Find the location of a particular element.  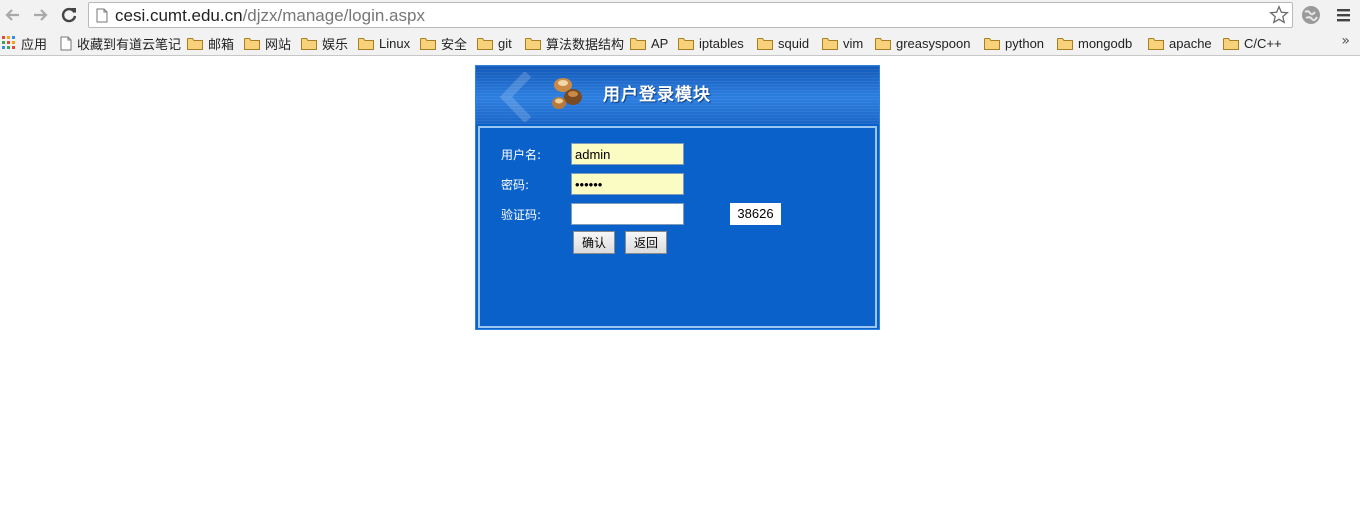

address-bar: cesi.cumt.edu.cn/djzx/manage/login.aspx is located at coordinates (690, 15).